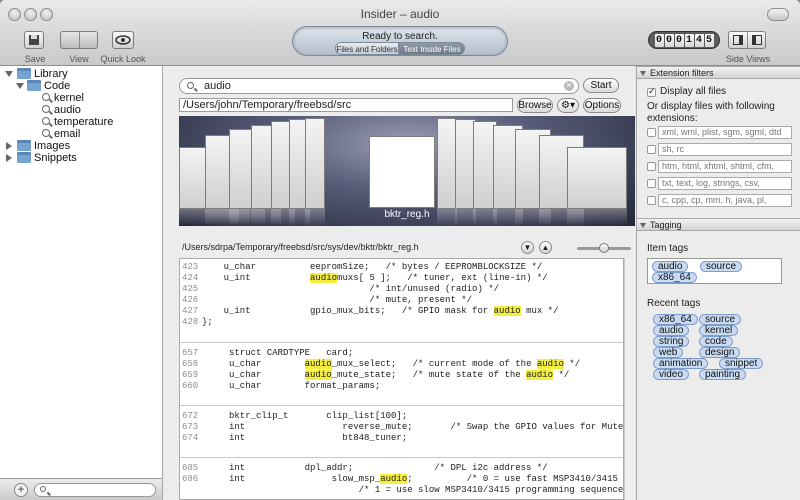  I want to click on code-line: 674 int bt848_tuner;, so click(401, 438).